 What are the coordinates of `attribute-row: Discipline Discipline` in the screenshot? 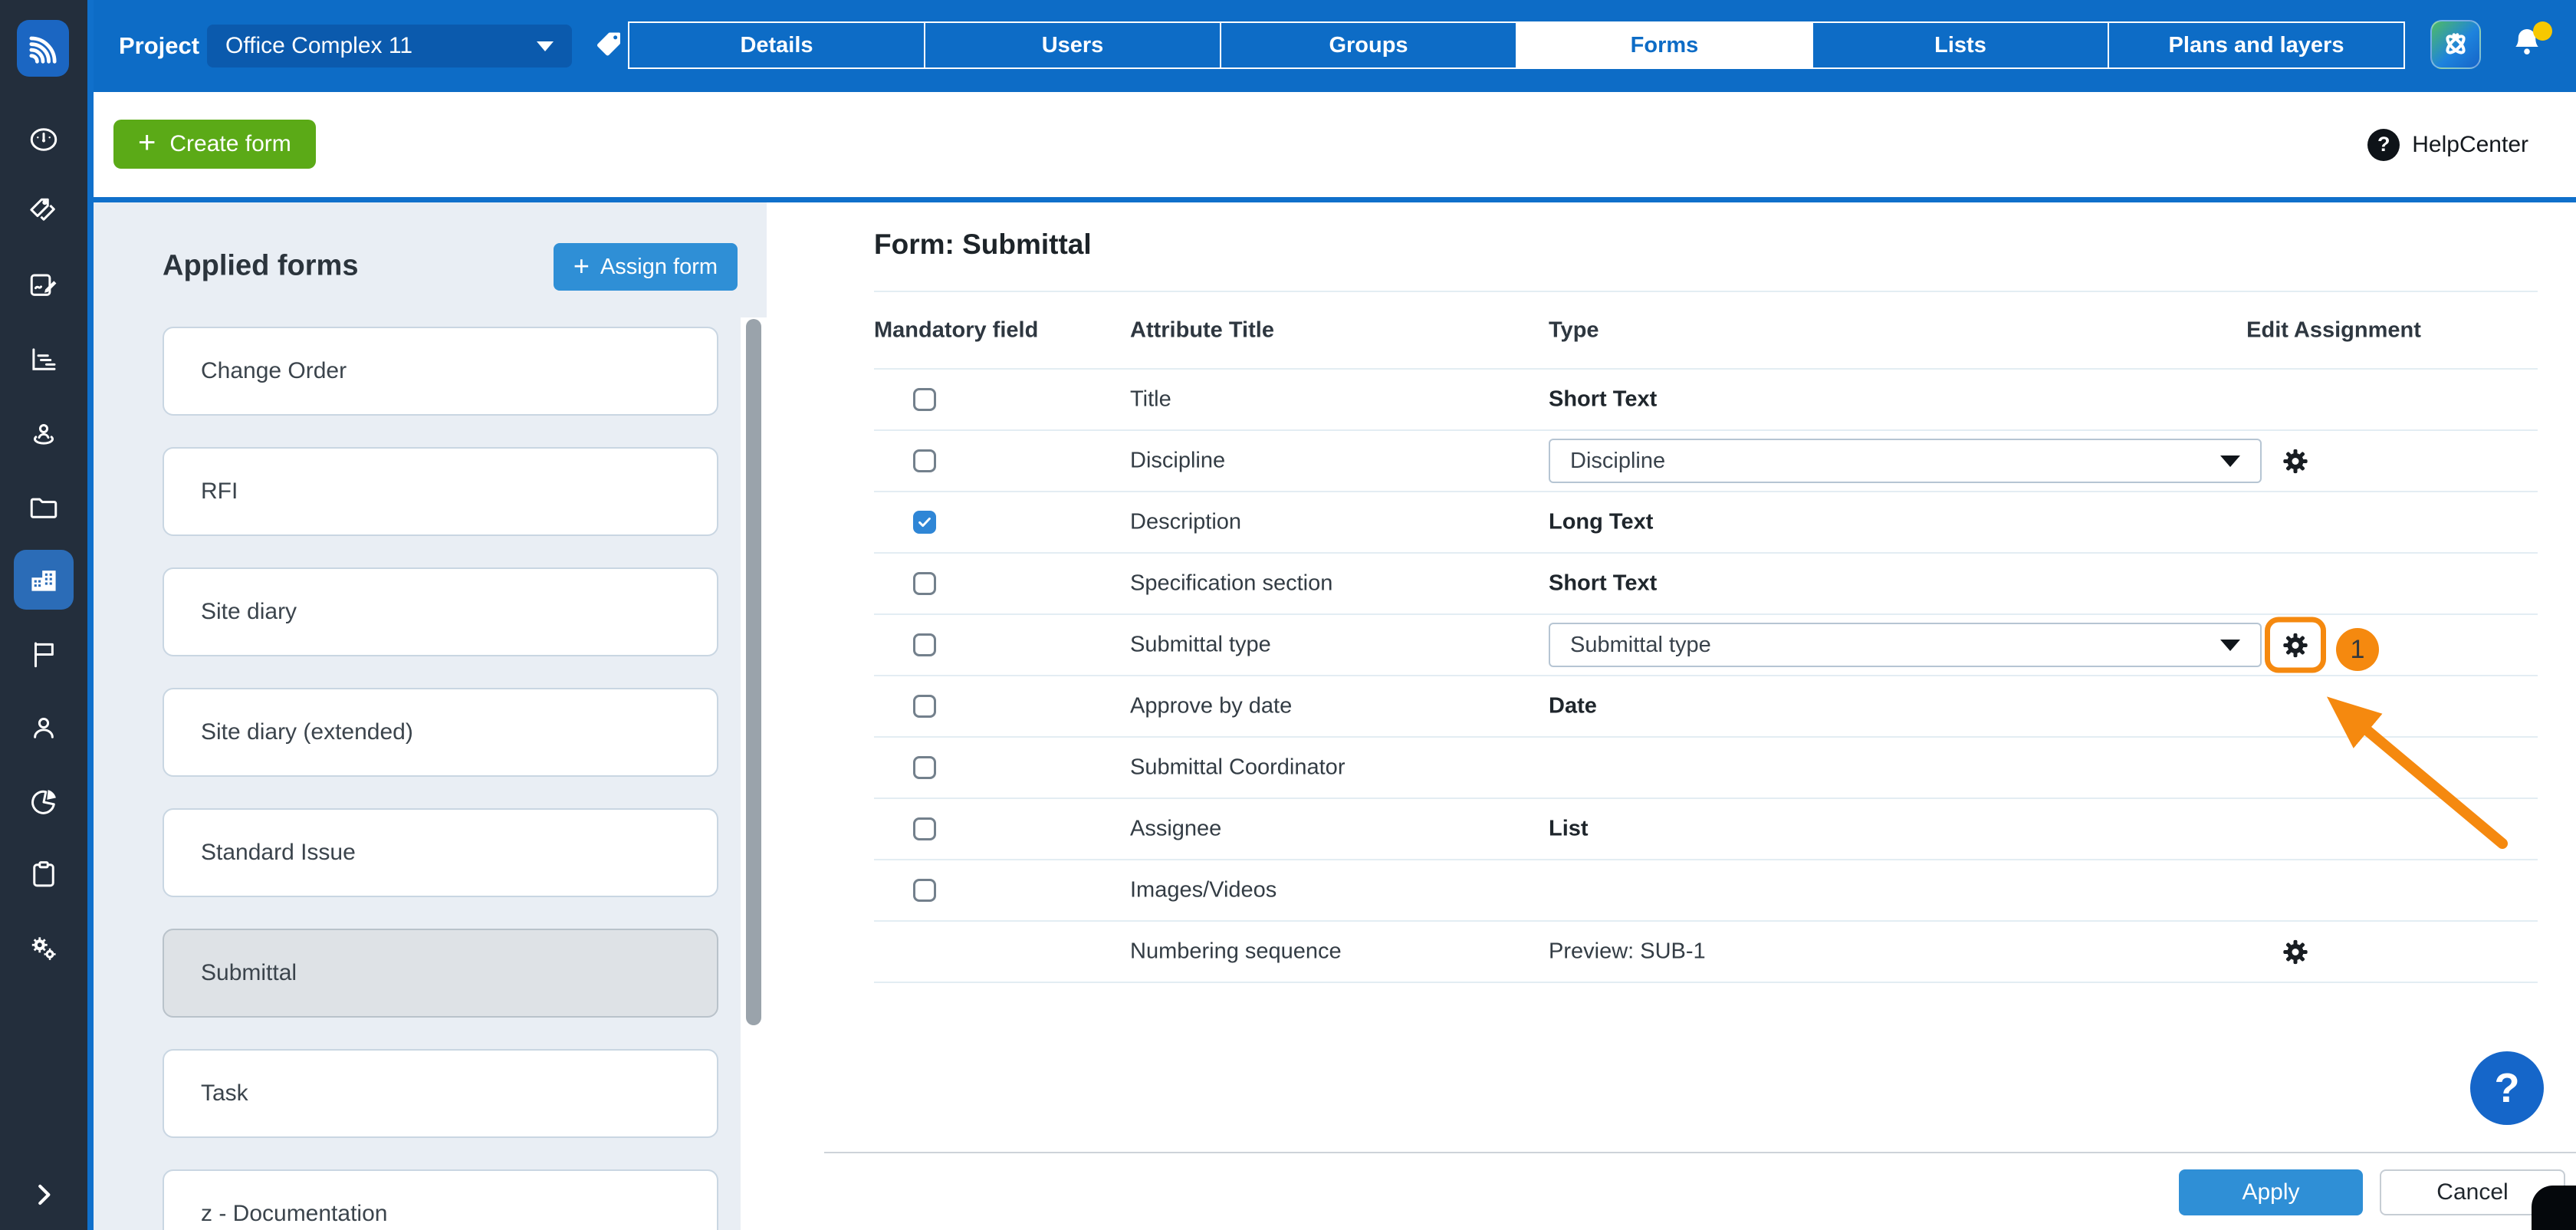 It's located at (1706, 461).